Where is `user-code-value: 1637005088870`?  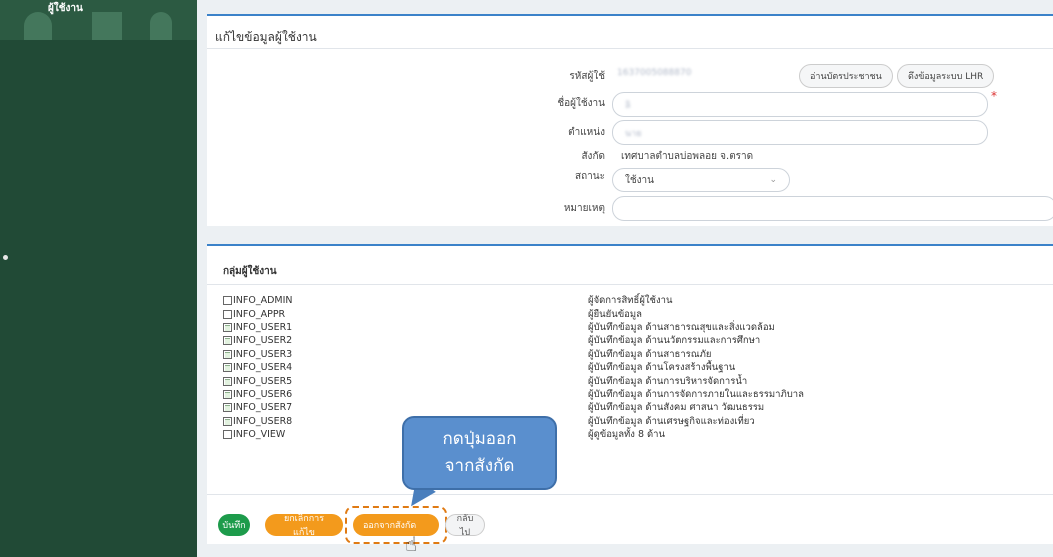 user-code-value: 1637005088870 is located at coordinates (654, 73).